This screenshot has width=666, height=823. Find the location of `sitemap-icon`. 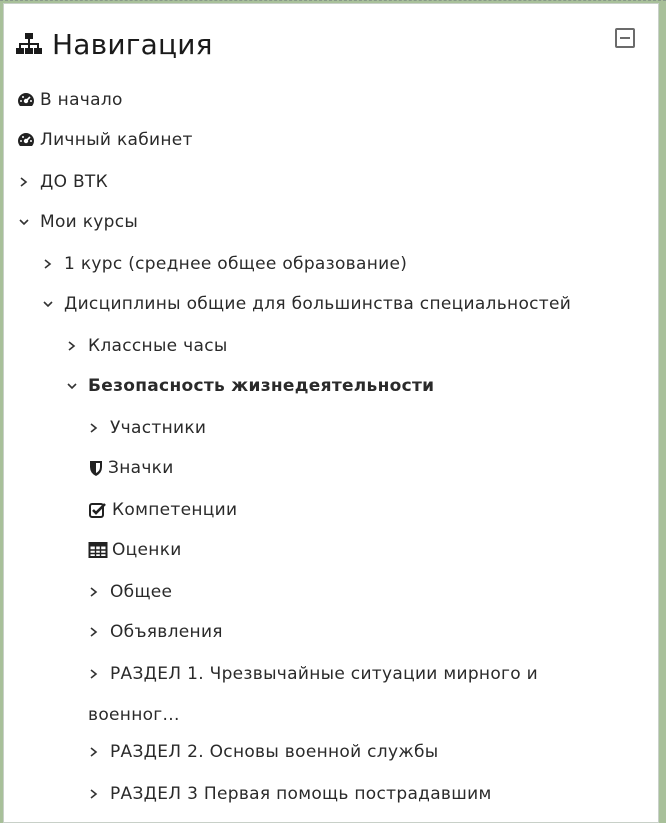

sitemap-icon is located at coordinates (29, 43).